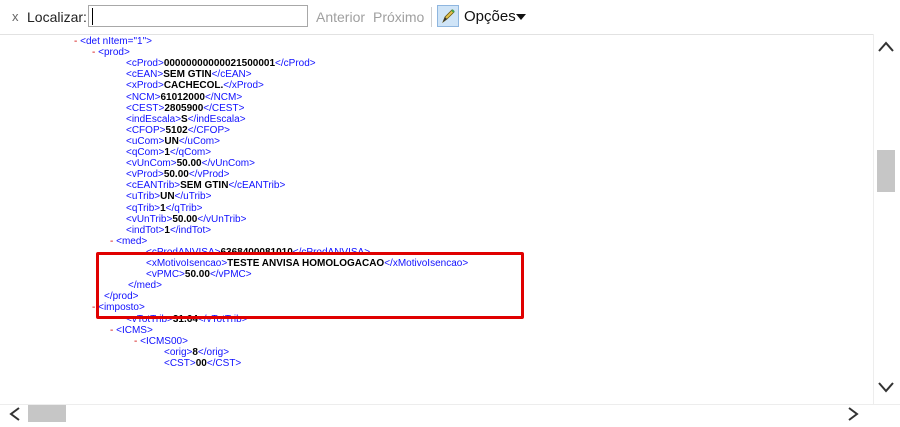  I want to click on xml-open-tag: <qTrib>, so click(143, 208).